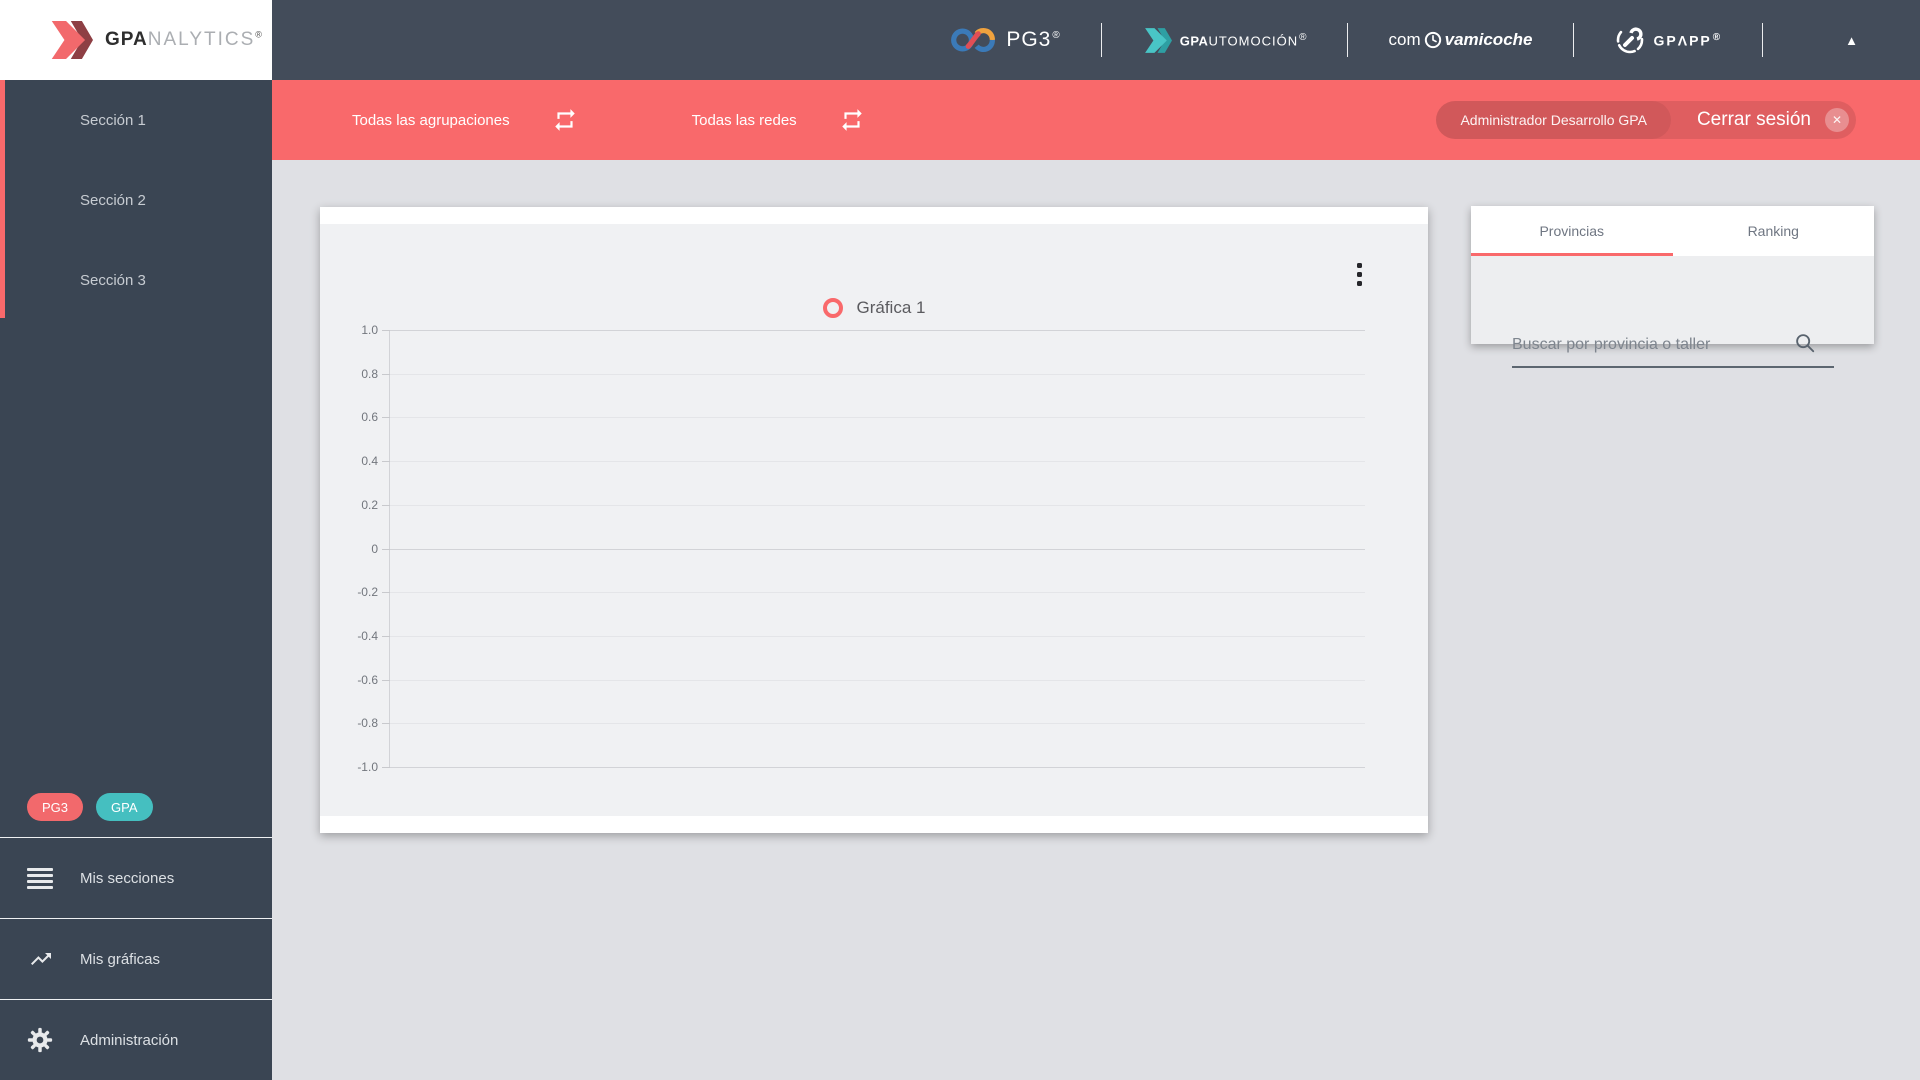 This screenshot has height=1080, width=1920. What do you see at coordinates (113, 120) in the screenshot?
I see `section-label: Sección 1` at bounding box center [113, 120].